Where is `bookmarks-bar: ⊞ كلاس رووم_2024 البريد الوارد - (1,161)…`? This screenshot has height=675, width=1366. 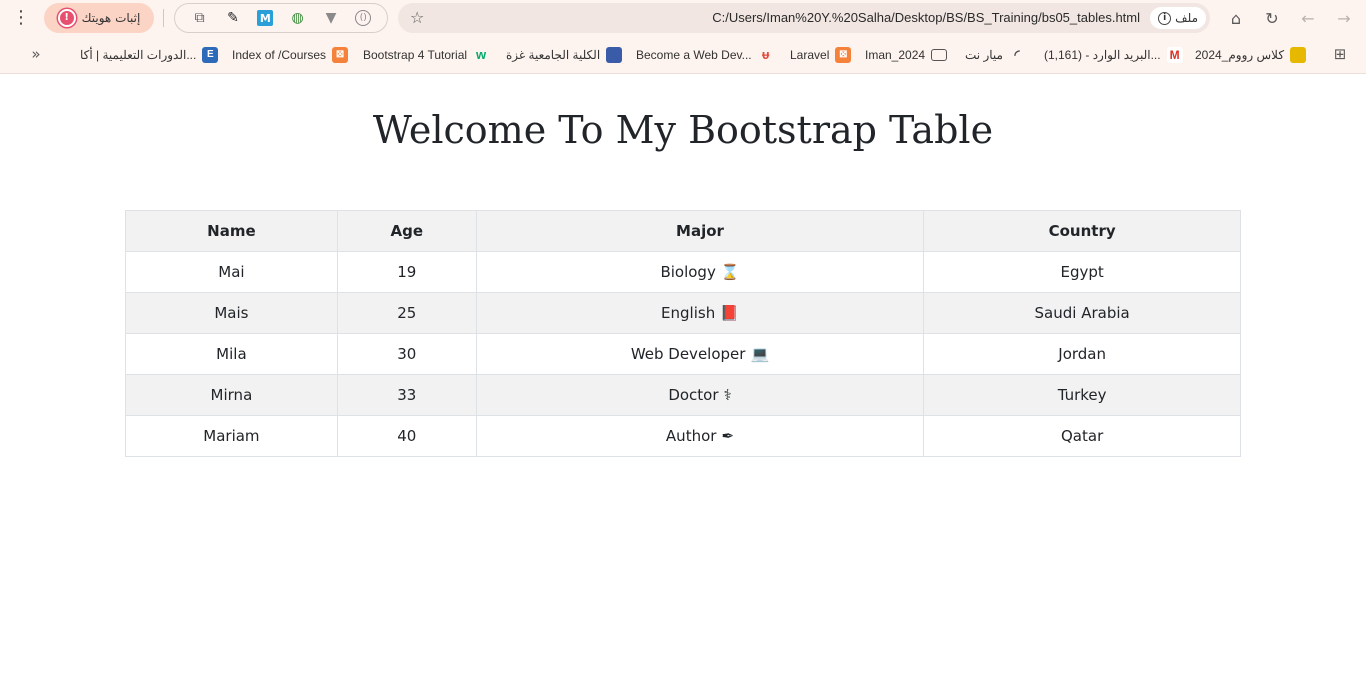
bookmarks-bar: ⊞ كلاس رووم_2024 البريد الوارد - (1,161)… is located at coordinates (683, 55).